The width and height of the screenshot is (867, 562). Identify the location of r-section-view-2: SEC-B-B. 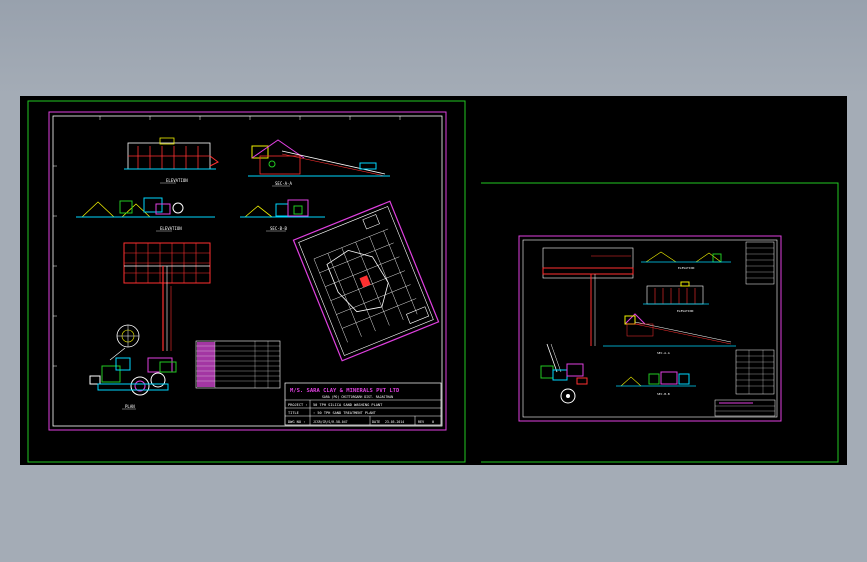
(656, 383).